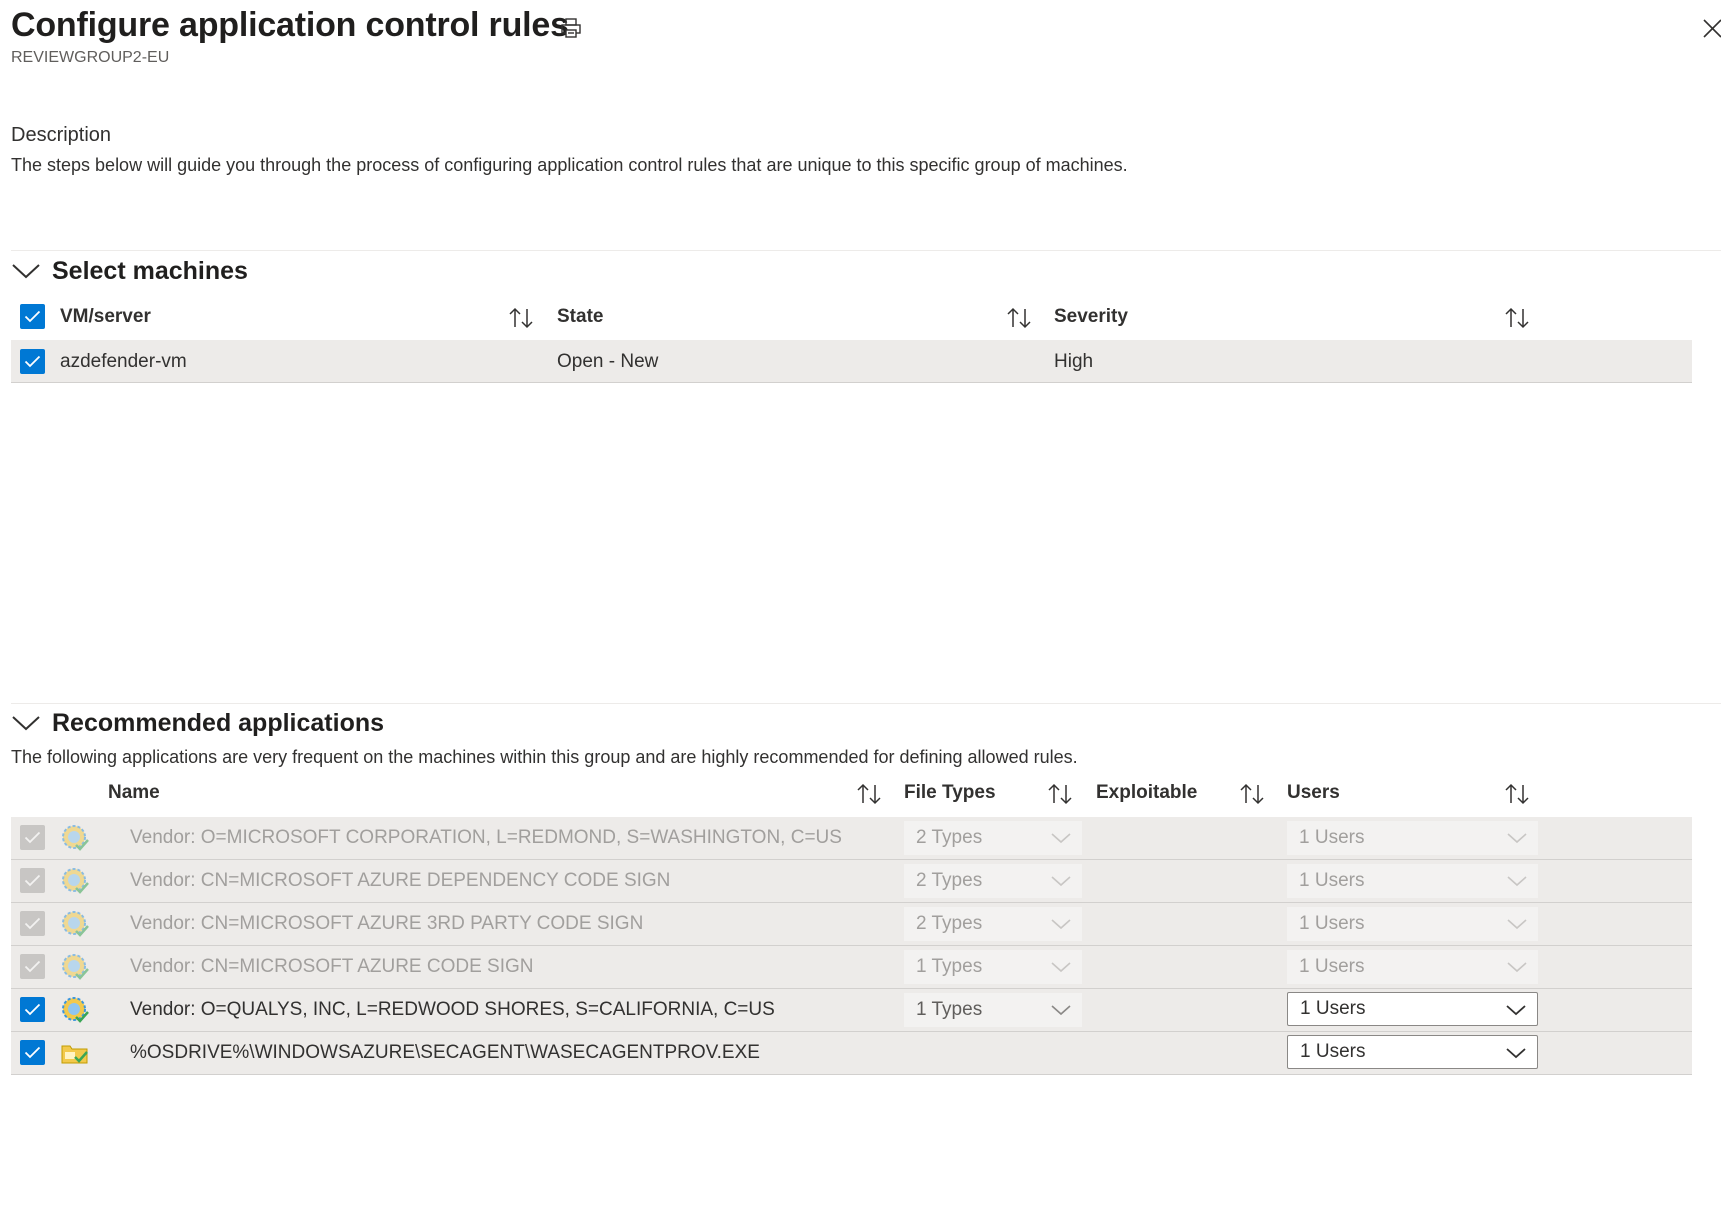 This screenshot has height=1213, width=1721. Describe the element at coordinates (1091, 317) in the screenshot. I see `column-header-severity: Severity` at that location.